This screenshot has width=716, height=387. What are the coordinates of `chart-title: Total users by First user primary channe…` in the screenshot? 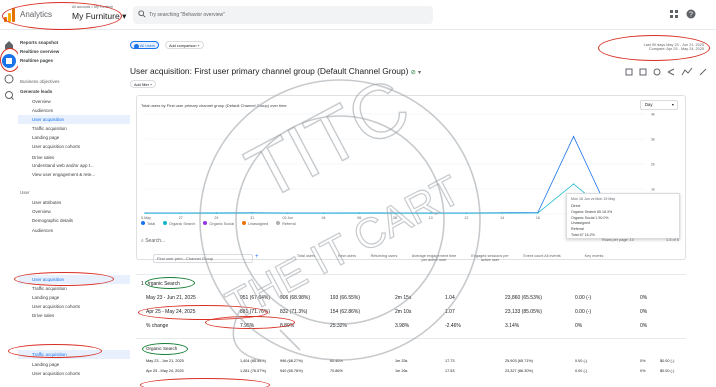 It's located at (214, 105).